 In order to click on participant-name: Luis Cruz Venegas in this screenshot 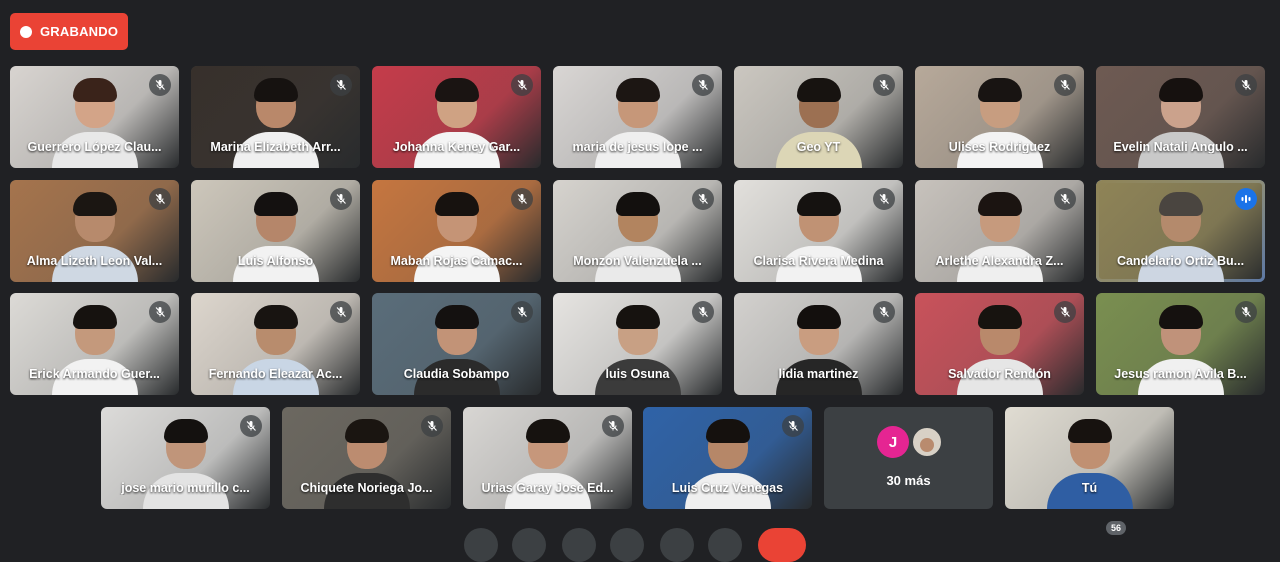, I will do `click(727, 488)`.